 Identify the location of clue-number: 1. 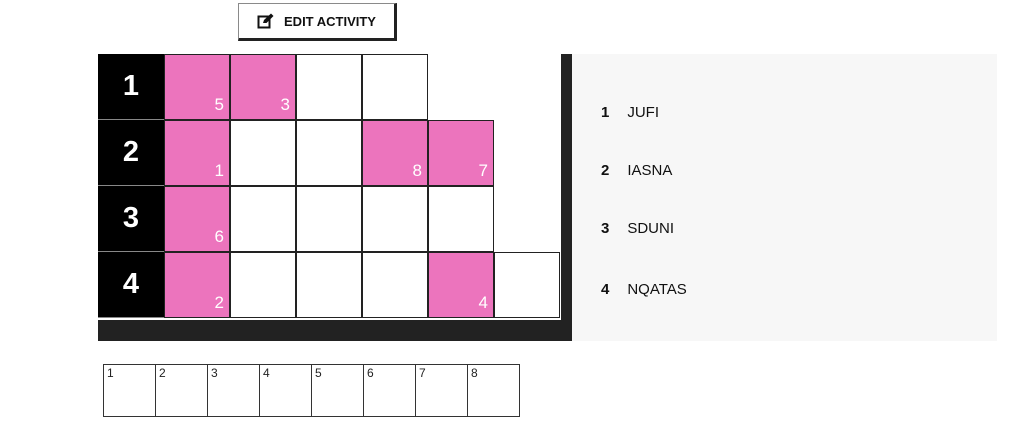
(605, 112).